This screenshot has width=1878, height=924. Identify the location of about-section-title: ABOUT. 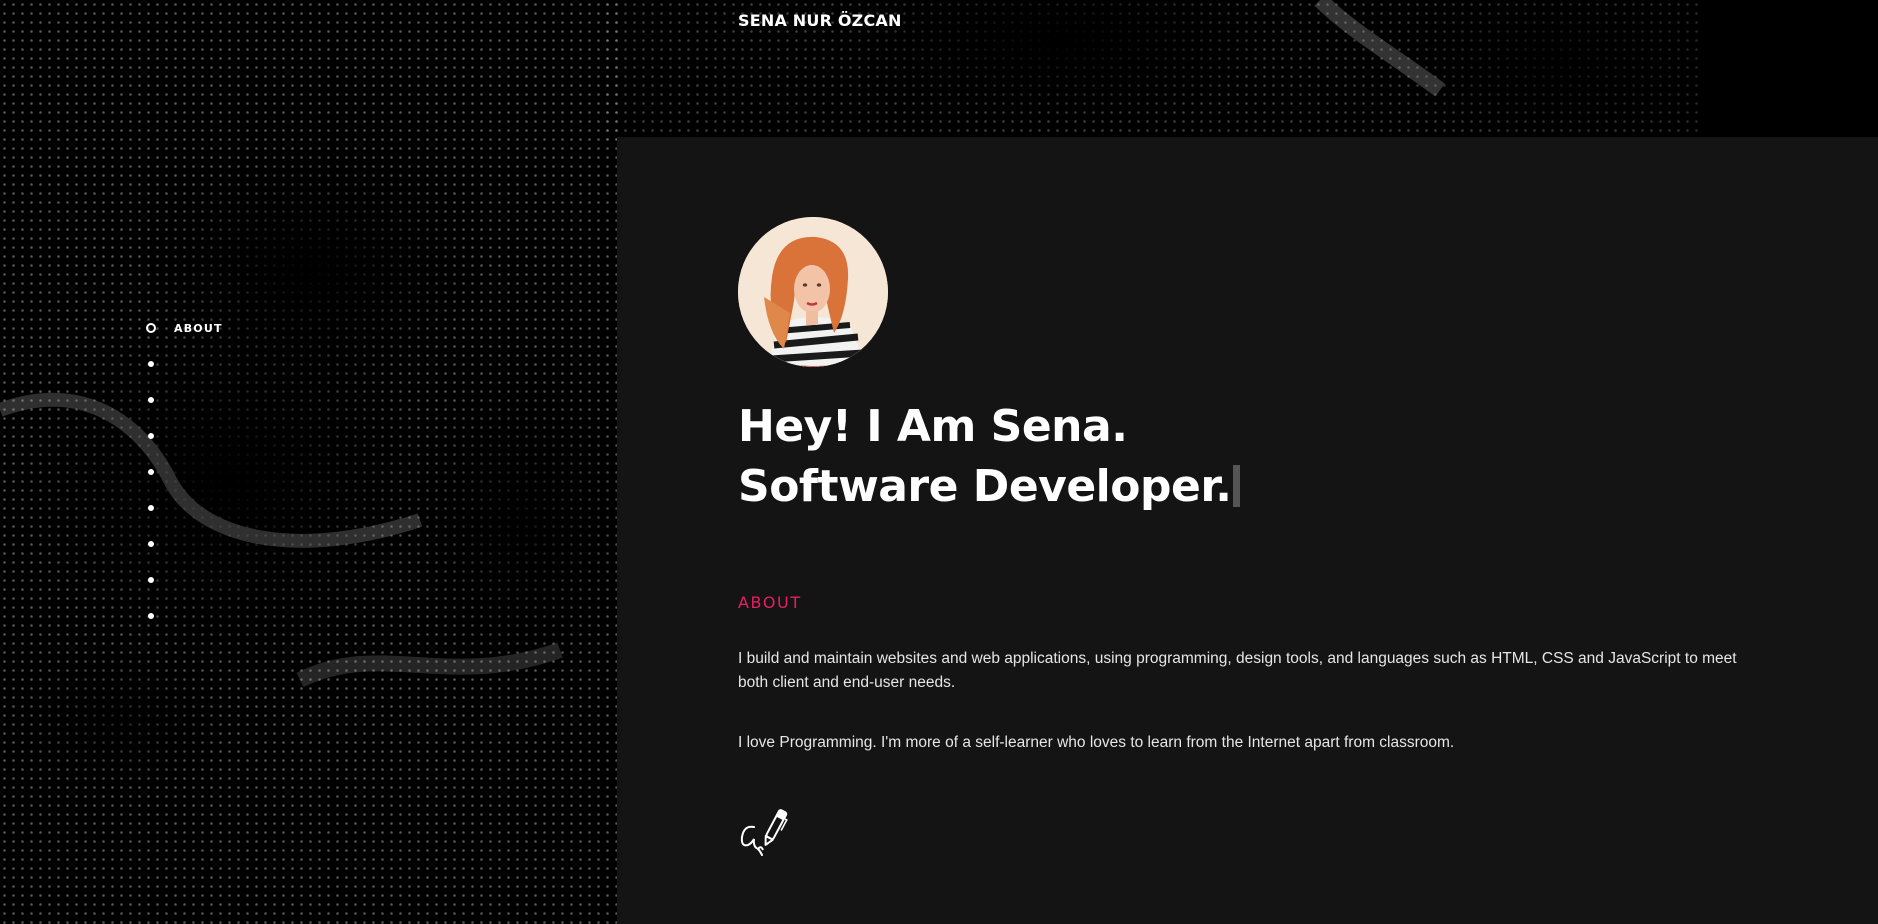
(770, 602).